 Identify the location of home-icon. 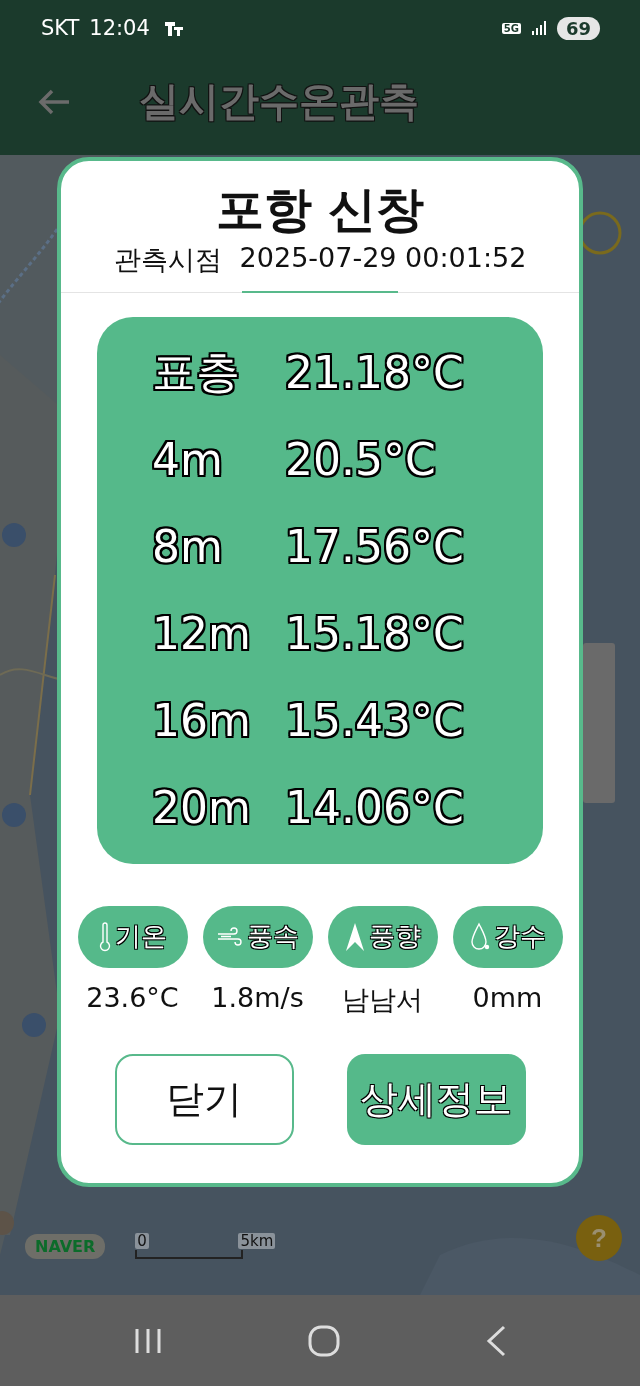
(324, 1340).